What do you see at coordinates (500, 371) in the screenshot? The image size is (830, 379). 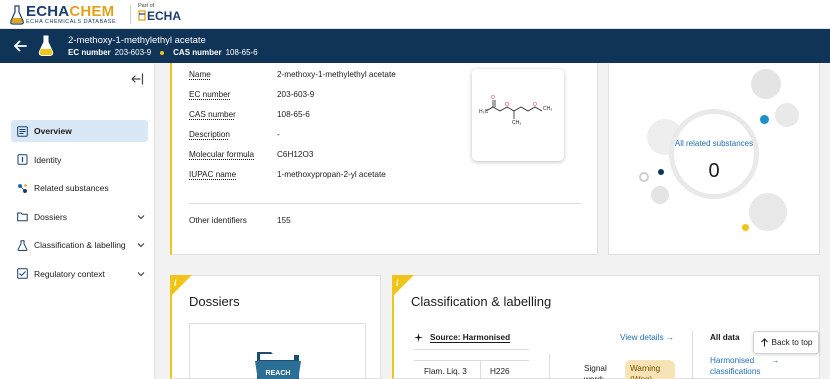 I see `hazard-code: H226` at bounding box center [500, 371].